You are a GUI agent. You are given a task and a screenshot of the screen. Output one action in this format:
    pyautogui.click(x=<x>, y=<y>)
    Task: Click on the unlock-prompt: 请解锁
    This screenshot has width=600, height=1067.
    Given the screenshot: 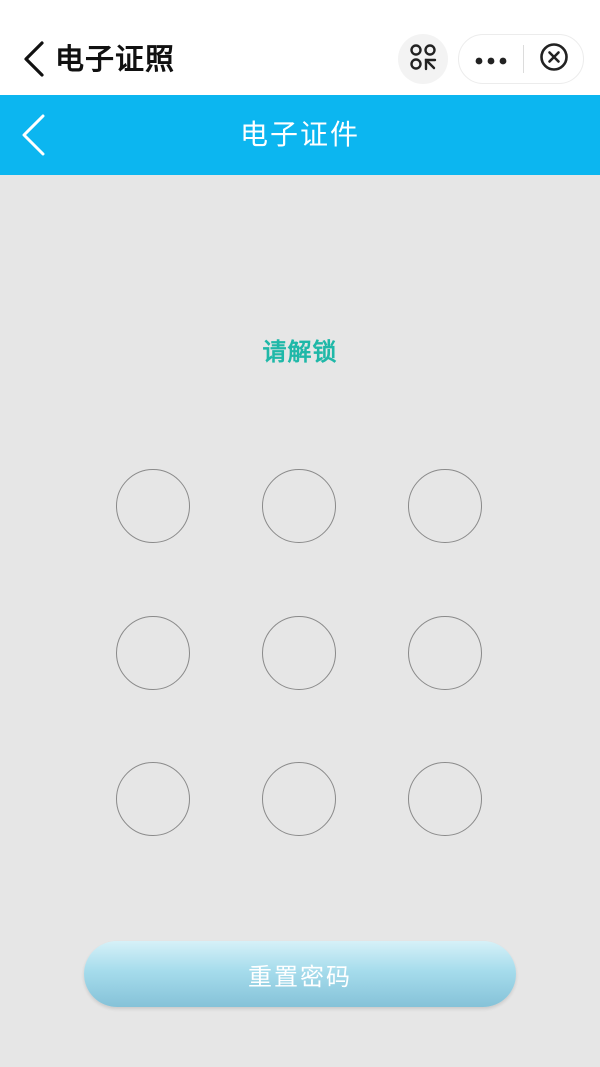 What is the action you would take?
    pyautogui.click(x=300, y=352)
    